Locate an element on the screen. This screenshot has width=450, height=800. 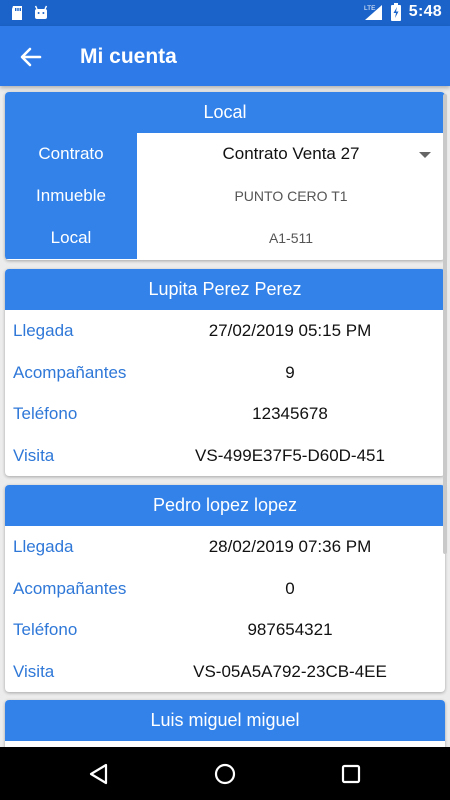
unit-label: Local is located at coordinates (71, 238).